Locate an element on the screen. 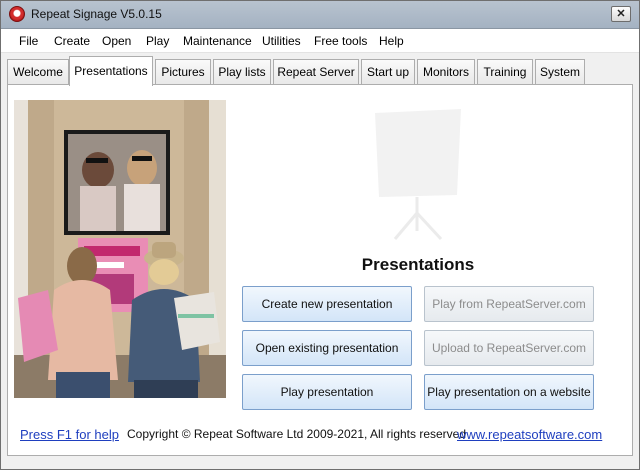 This screenshot has width=640, height=470. menu-play: Play is located at coordinates (157, 41).